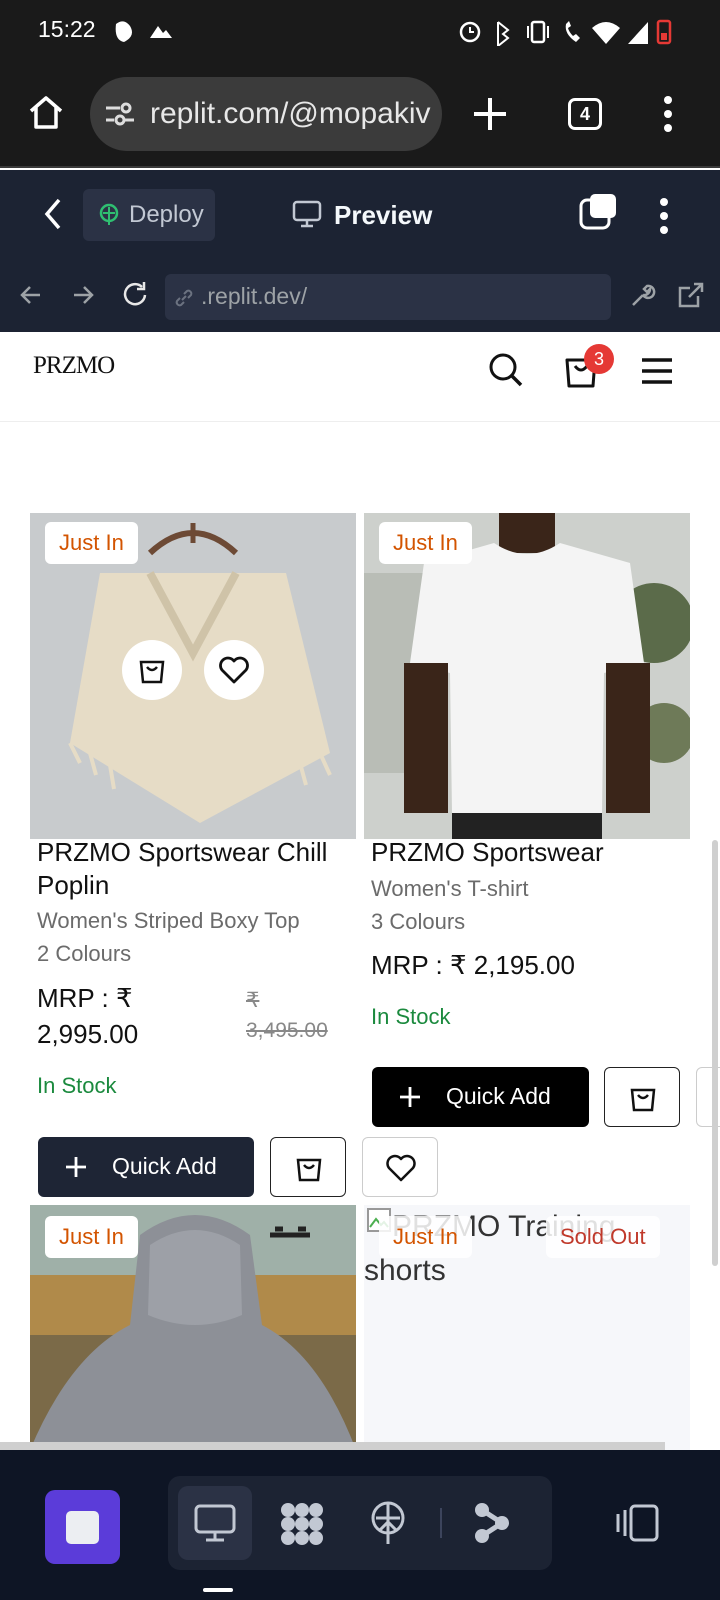  What do you see at coordinates (603, 1237) in the screenshot?
I see `sold-out-tag: Sold Out` at bounding box center [603, 1237].